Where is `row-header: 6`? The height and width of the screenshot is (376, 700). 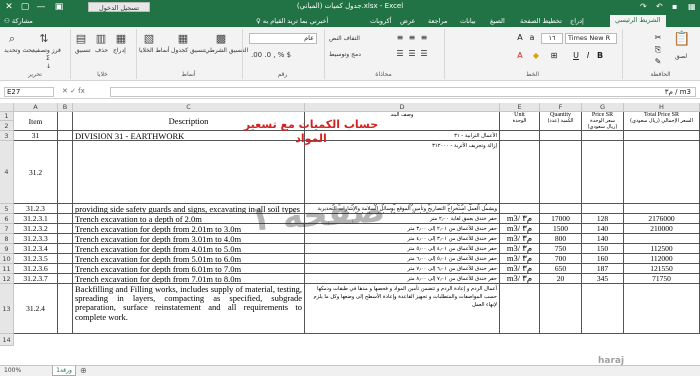 row-header: 6 is located at coordinates (7, 219).